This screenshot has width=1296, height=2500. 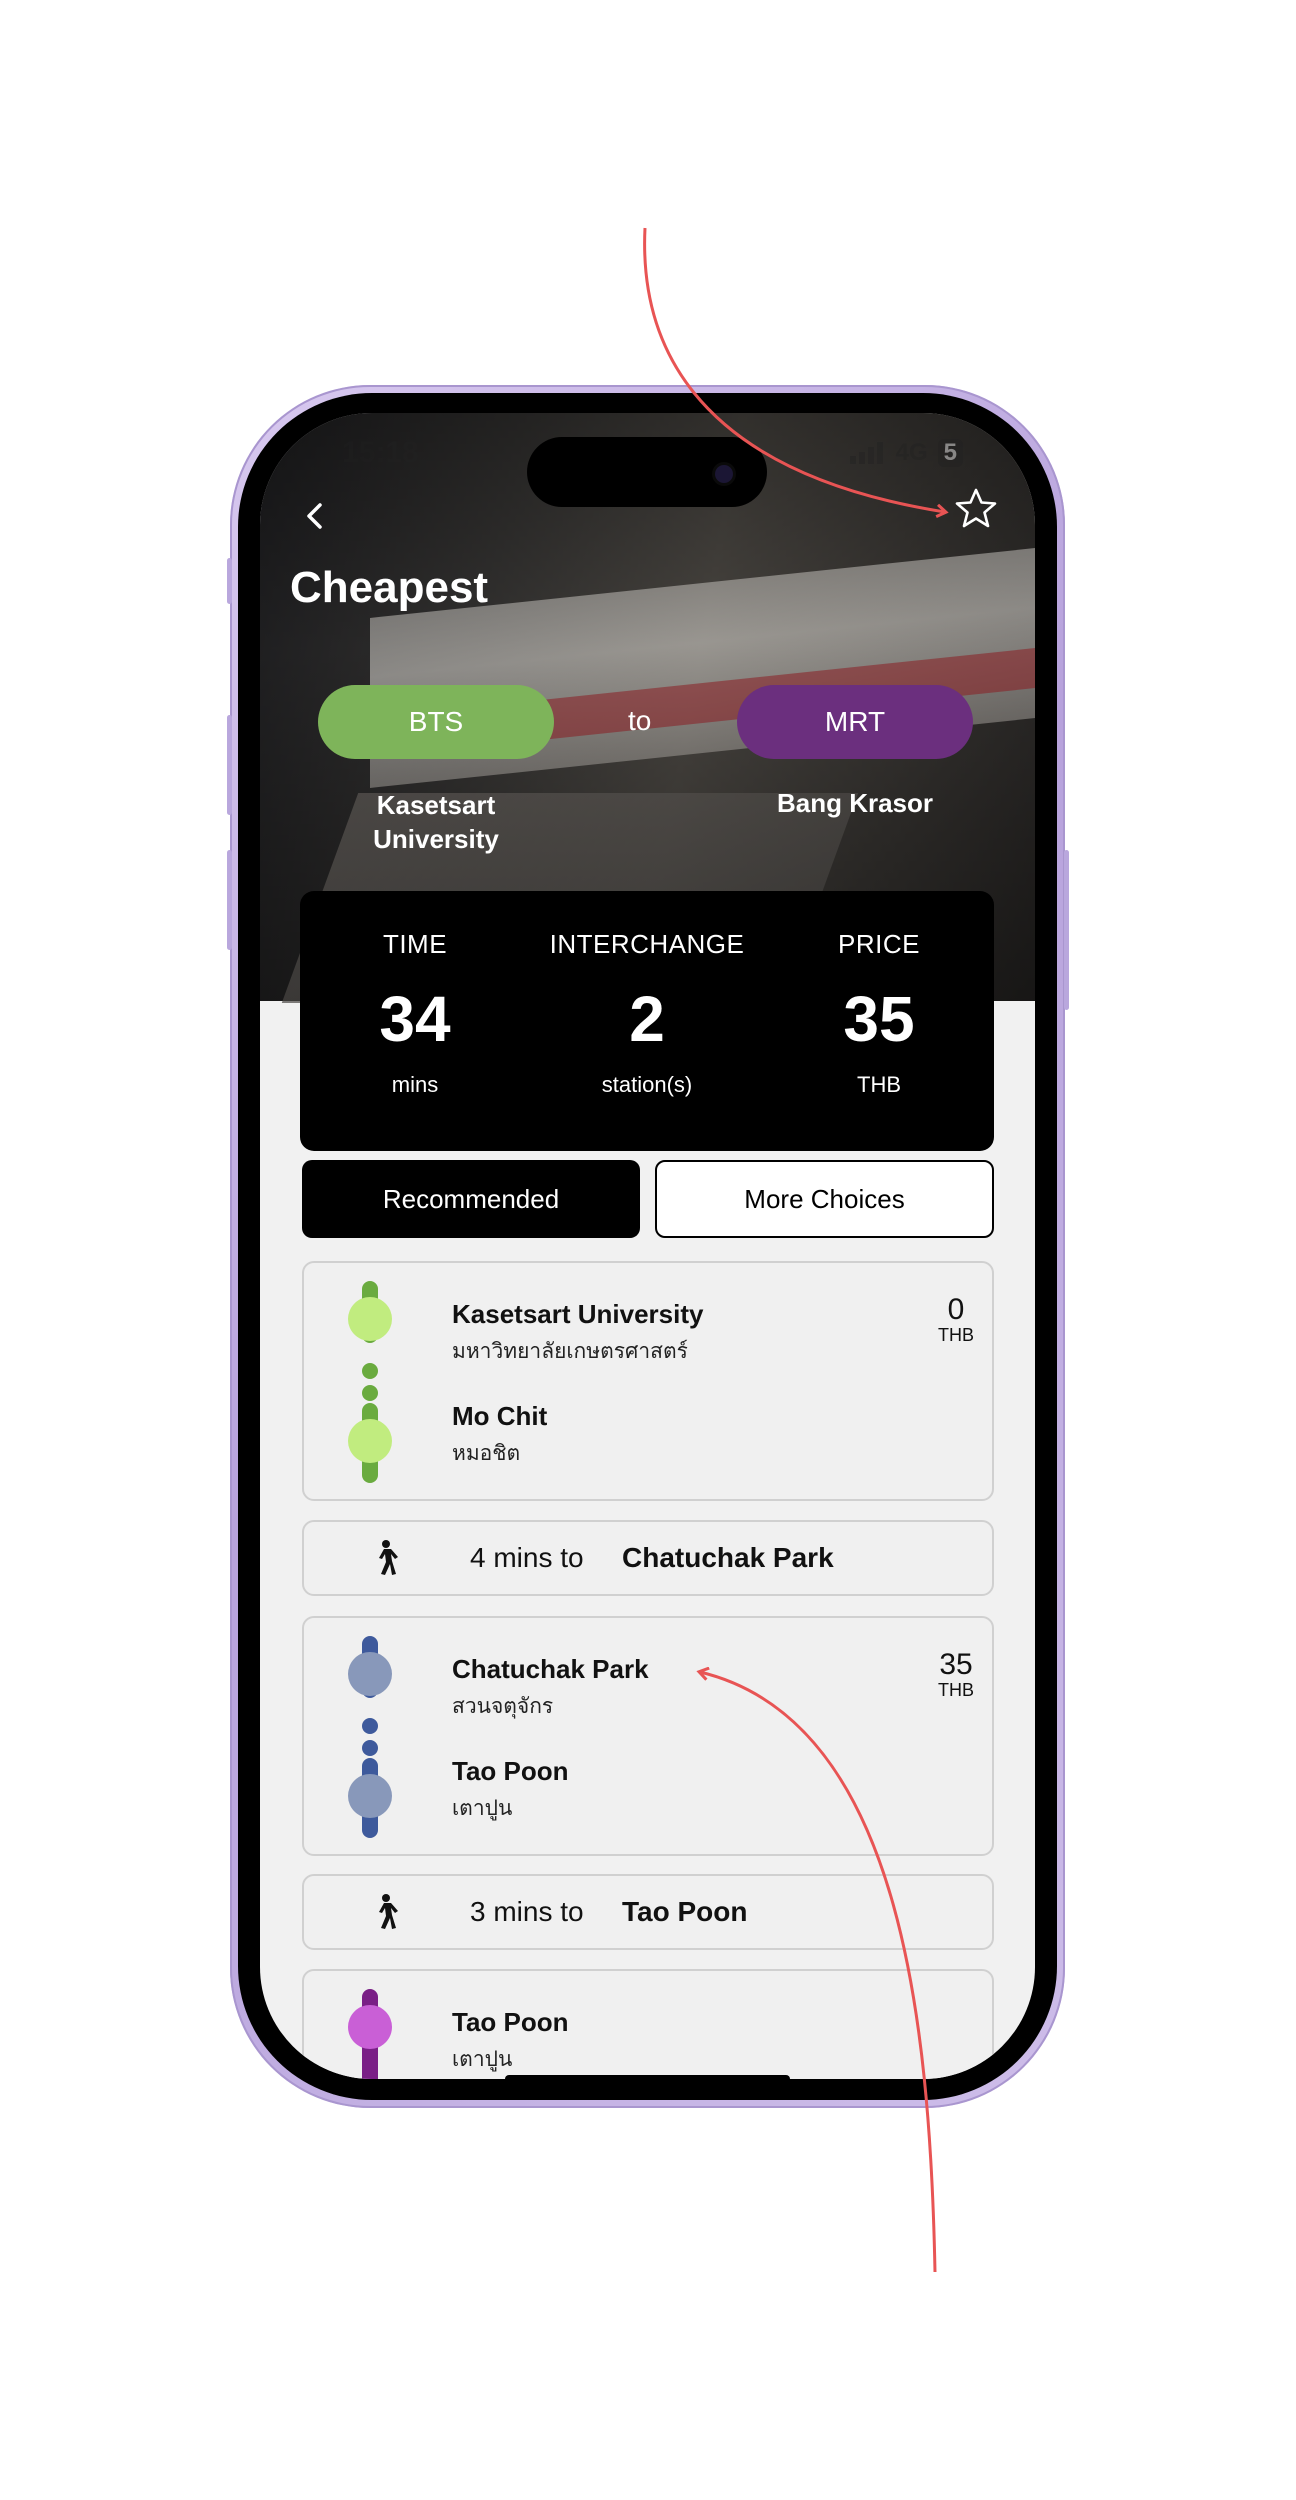 What do you see at coordinates (640, 720) in the screenshot?
I see `route-to-label: to` at bounding box center [640, 720].